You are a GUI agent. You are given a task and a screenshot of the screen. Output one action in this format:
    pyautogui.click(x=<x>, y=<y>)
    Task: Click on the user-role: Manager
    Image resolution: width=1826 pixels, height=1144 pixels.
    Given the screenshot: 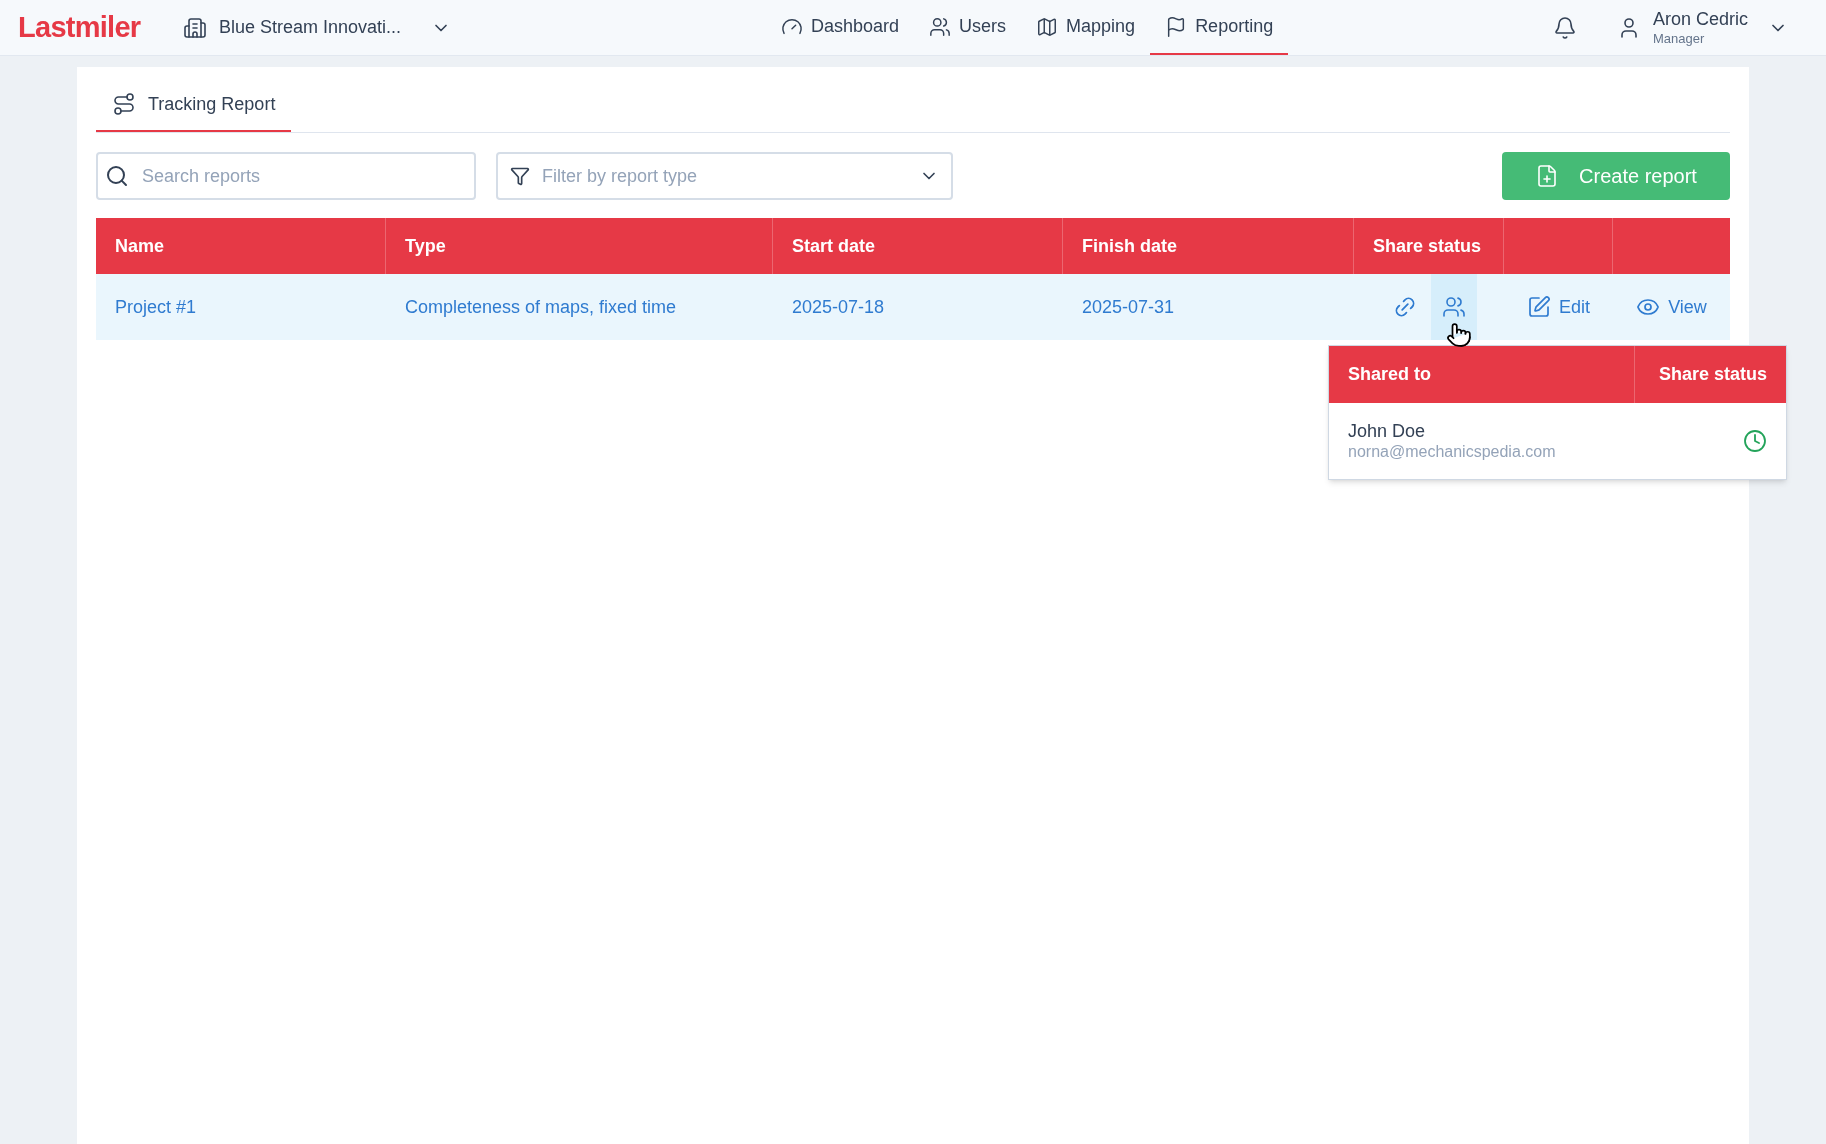 What is the action you would take?
    pyautogui.click(x=1678, y=38)
    